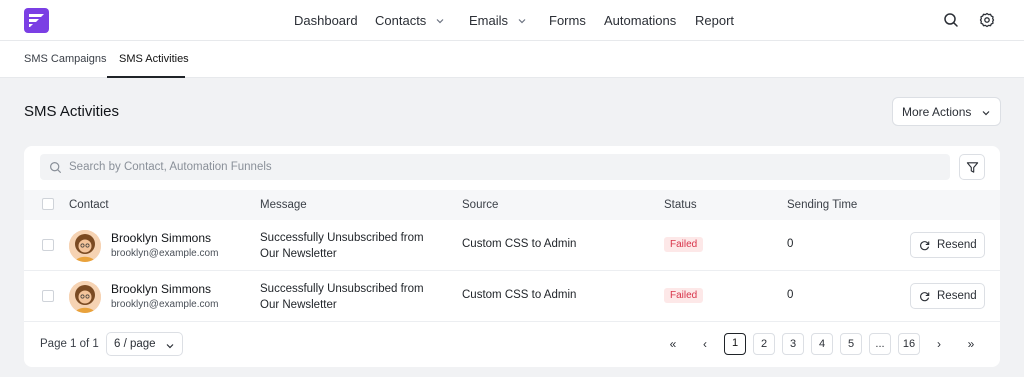 This screenshot has height=377, width=1024. What do you see at coordinates (401, 20) in the screenshot?
I see `nav-contacts-label: Contacts` at bounding box center [401, 20].